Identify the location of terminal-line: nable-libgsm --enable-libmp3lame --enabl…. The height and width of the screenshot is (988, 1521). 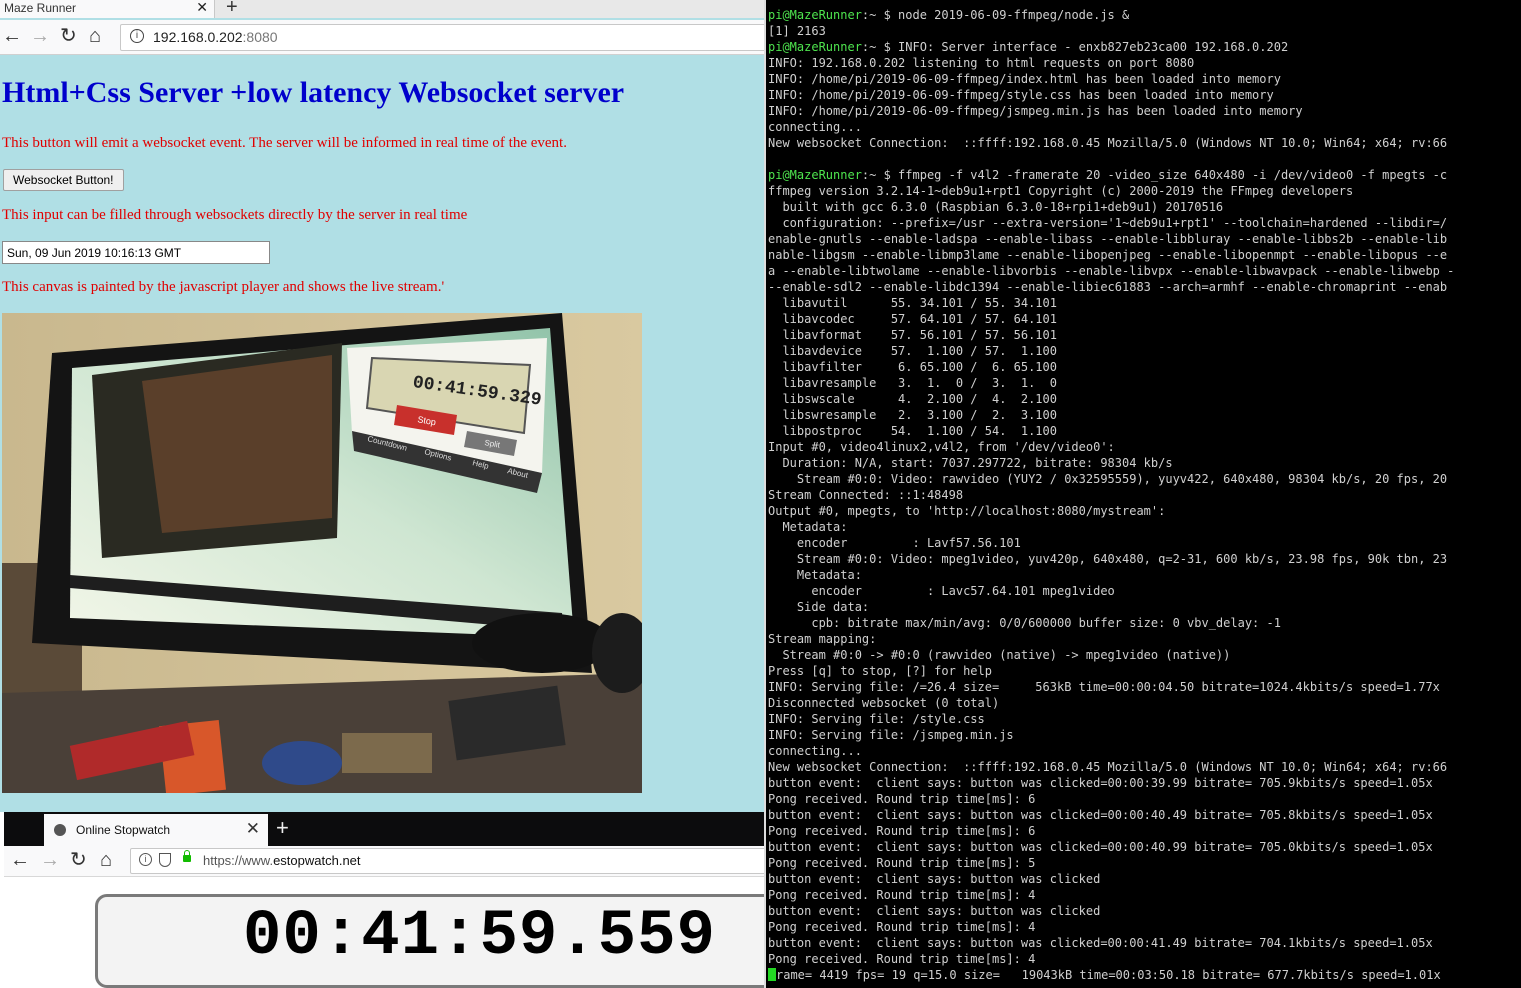
(1107, 255).